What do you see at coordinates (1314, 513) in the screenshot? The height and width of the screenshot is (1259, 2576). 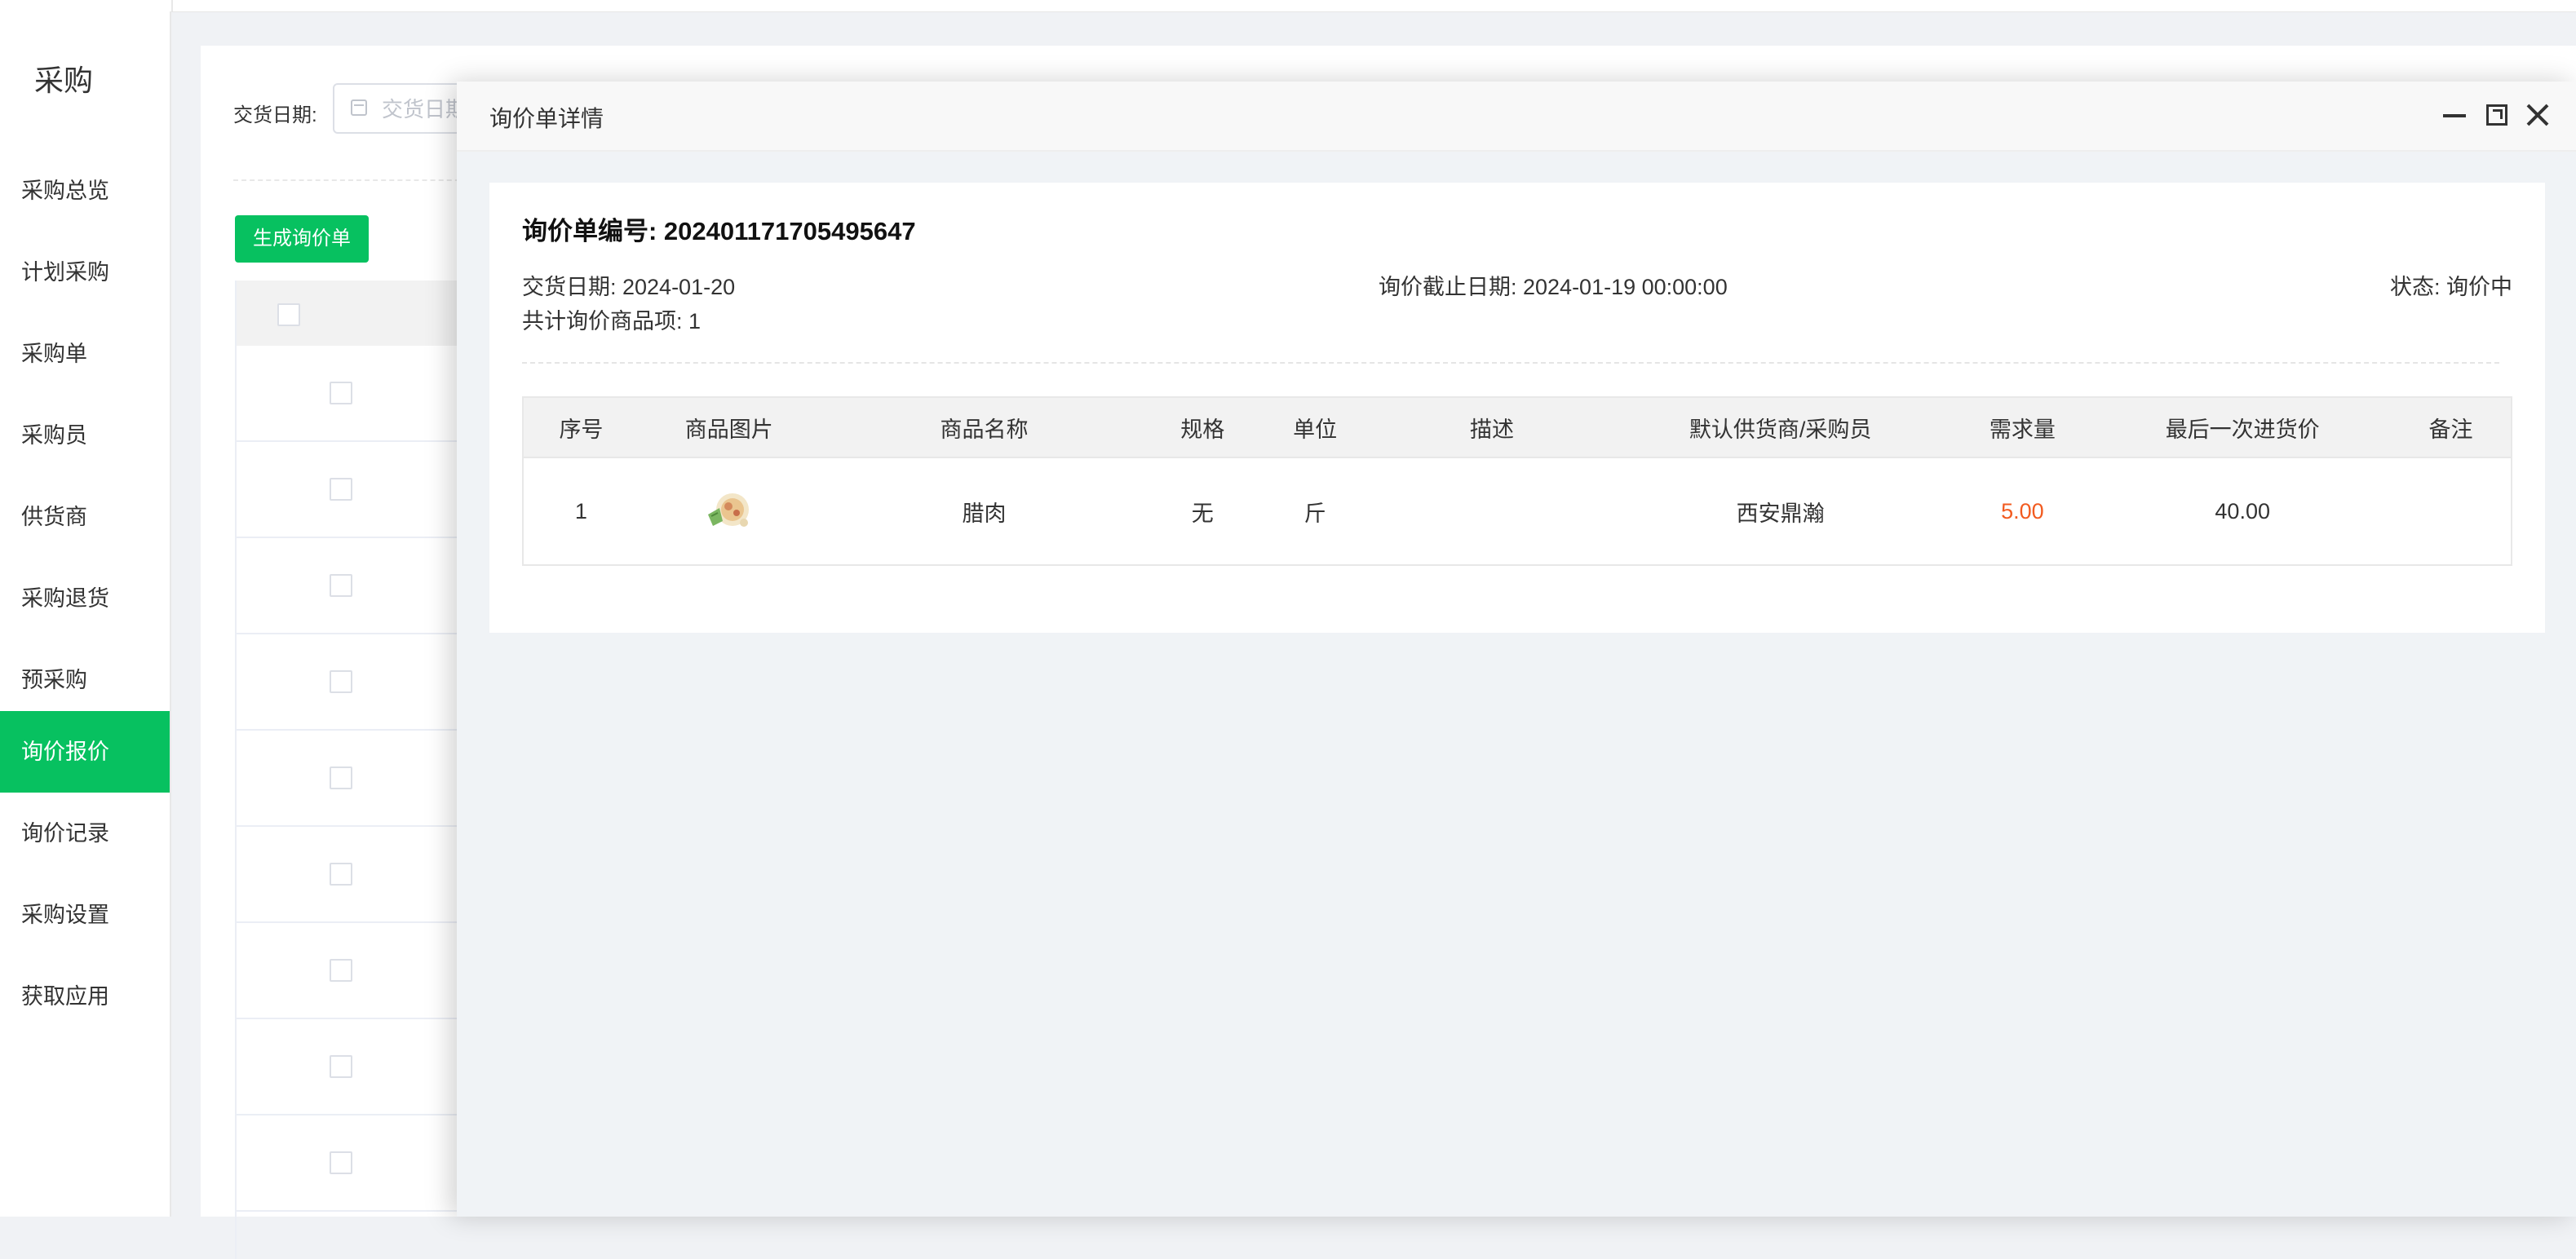 I see `row-unit: 斤` at bounding box center [1314, 513].